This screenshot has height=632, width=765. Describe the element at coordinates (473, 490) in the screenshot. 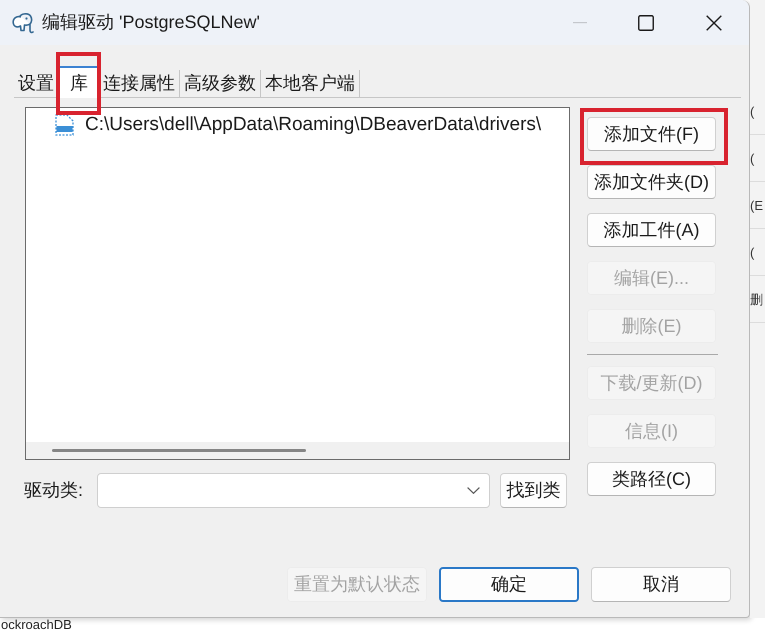

I see `chevron-down-icon` at that location.